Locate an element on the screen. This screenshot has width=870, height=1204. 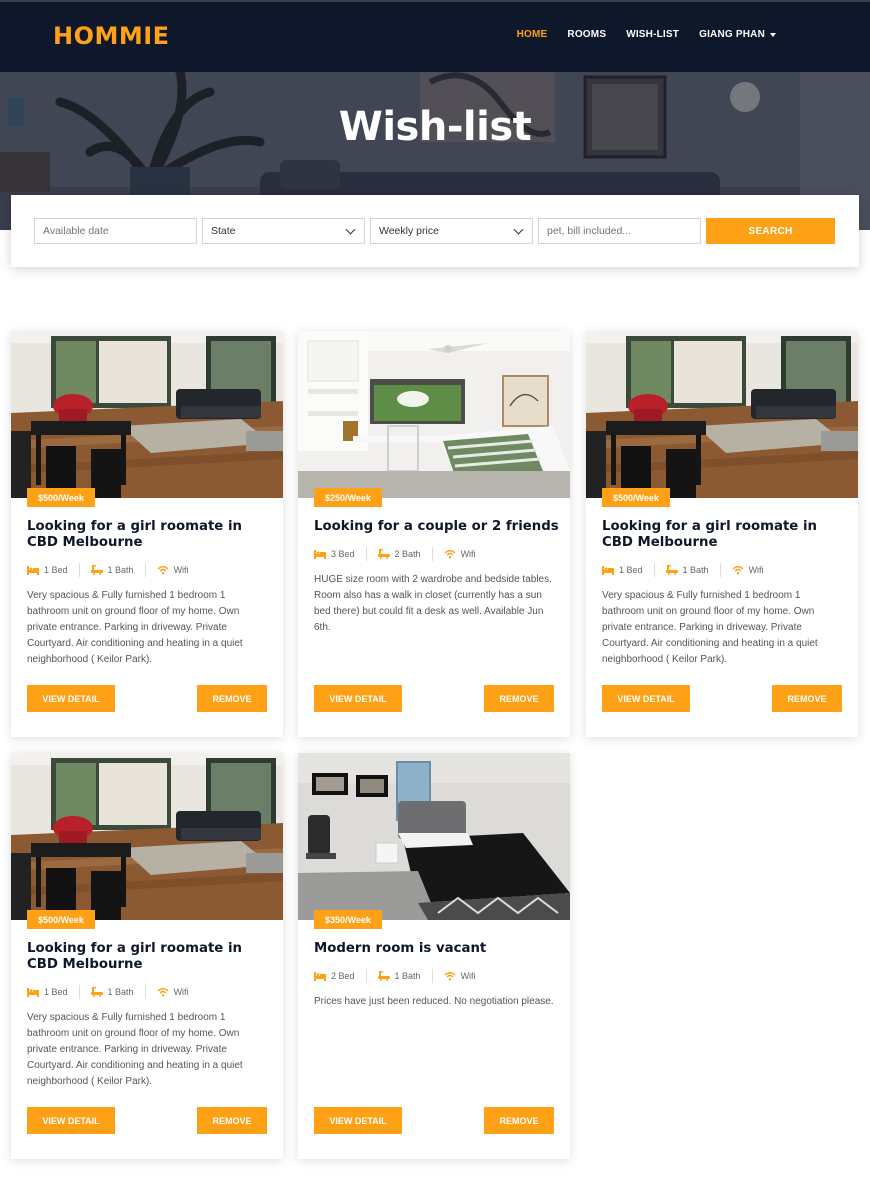
page-title: Wish-list is located at coordinates (435, 127).